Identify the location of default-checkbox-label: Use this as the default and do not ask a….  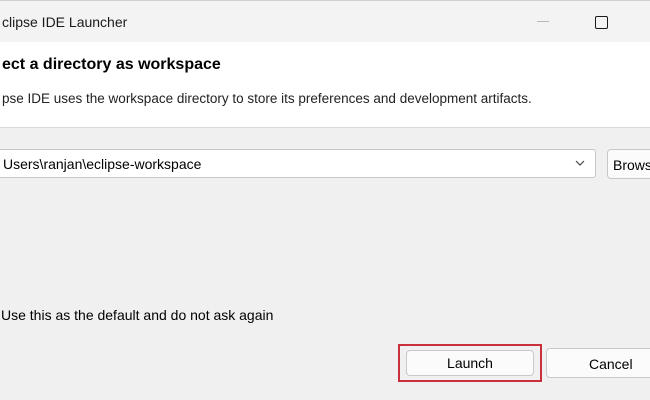
(137, 315).